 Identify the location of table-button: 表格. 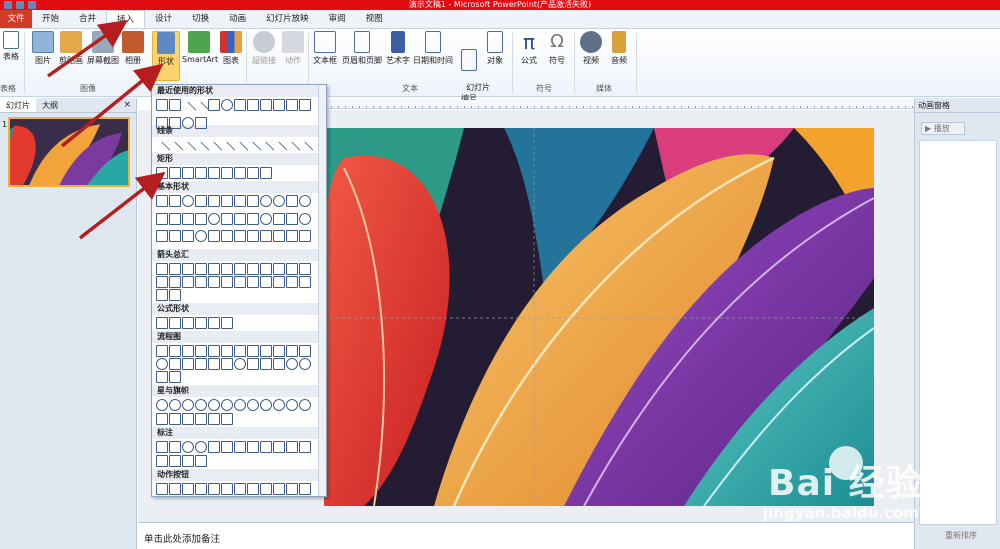
(11, 46).